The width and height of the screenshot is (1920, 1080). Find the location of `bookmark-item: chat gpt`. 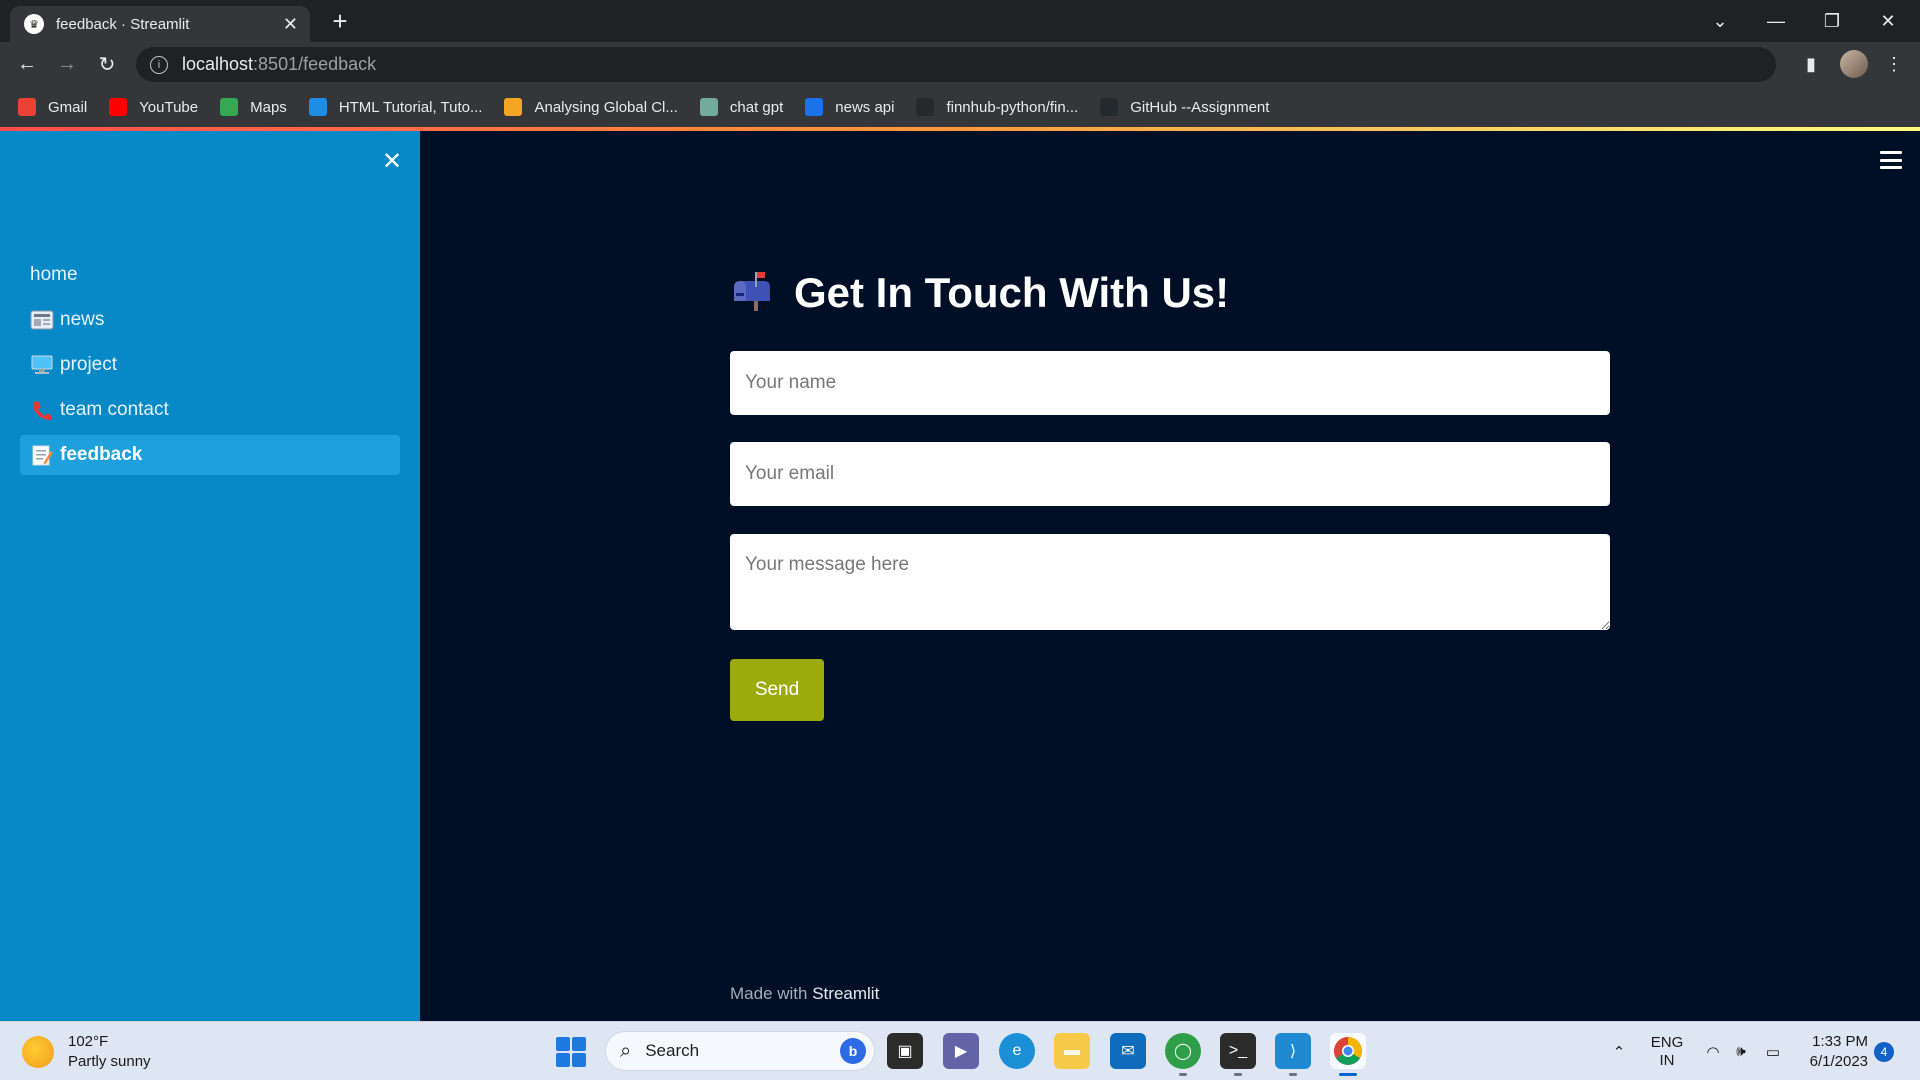

bookmark-item: chat gpt is located at coordinates (741, 107).